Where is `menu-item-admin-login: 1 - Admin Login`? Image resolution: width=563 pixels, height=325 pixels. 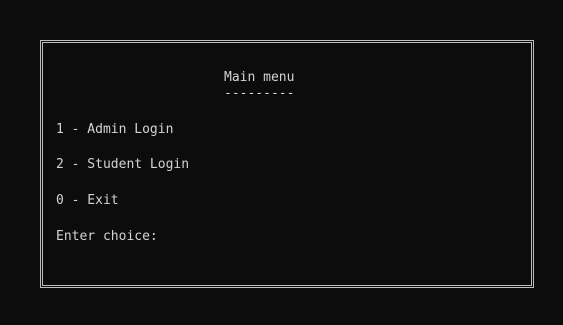
menu-item-admin-login: 1 - Admin Login is located at coordinates (115, 129).